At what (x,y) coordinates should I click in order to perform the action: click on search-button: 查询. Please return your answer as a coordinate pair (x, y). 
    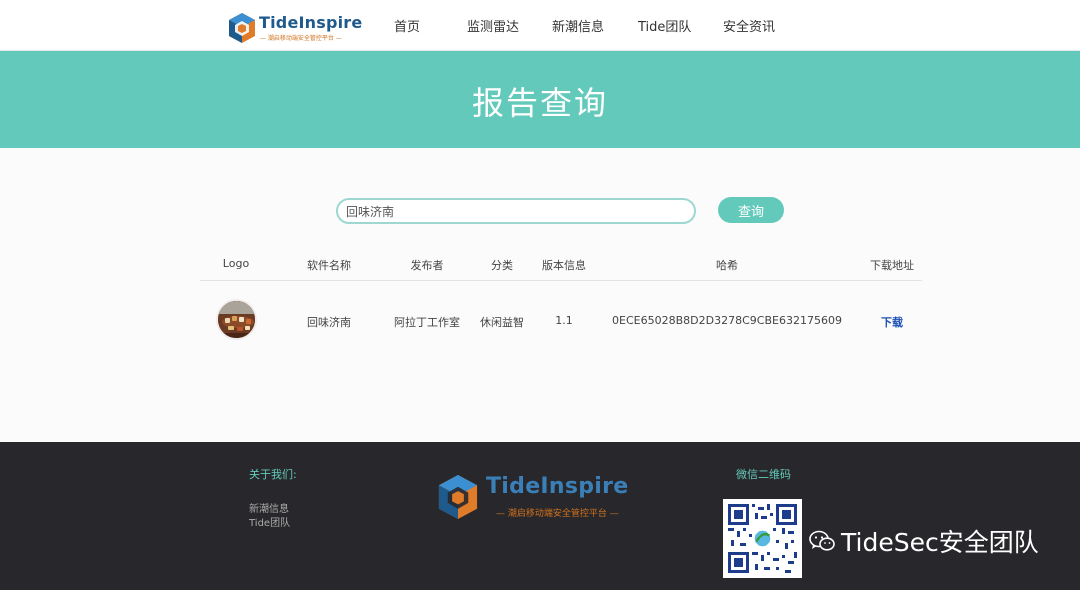
    Looking at the image, I should click on (751, 210).